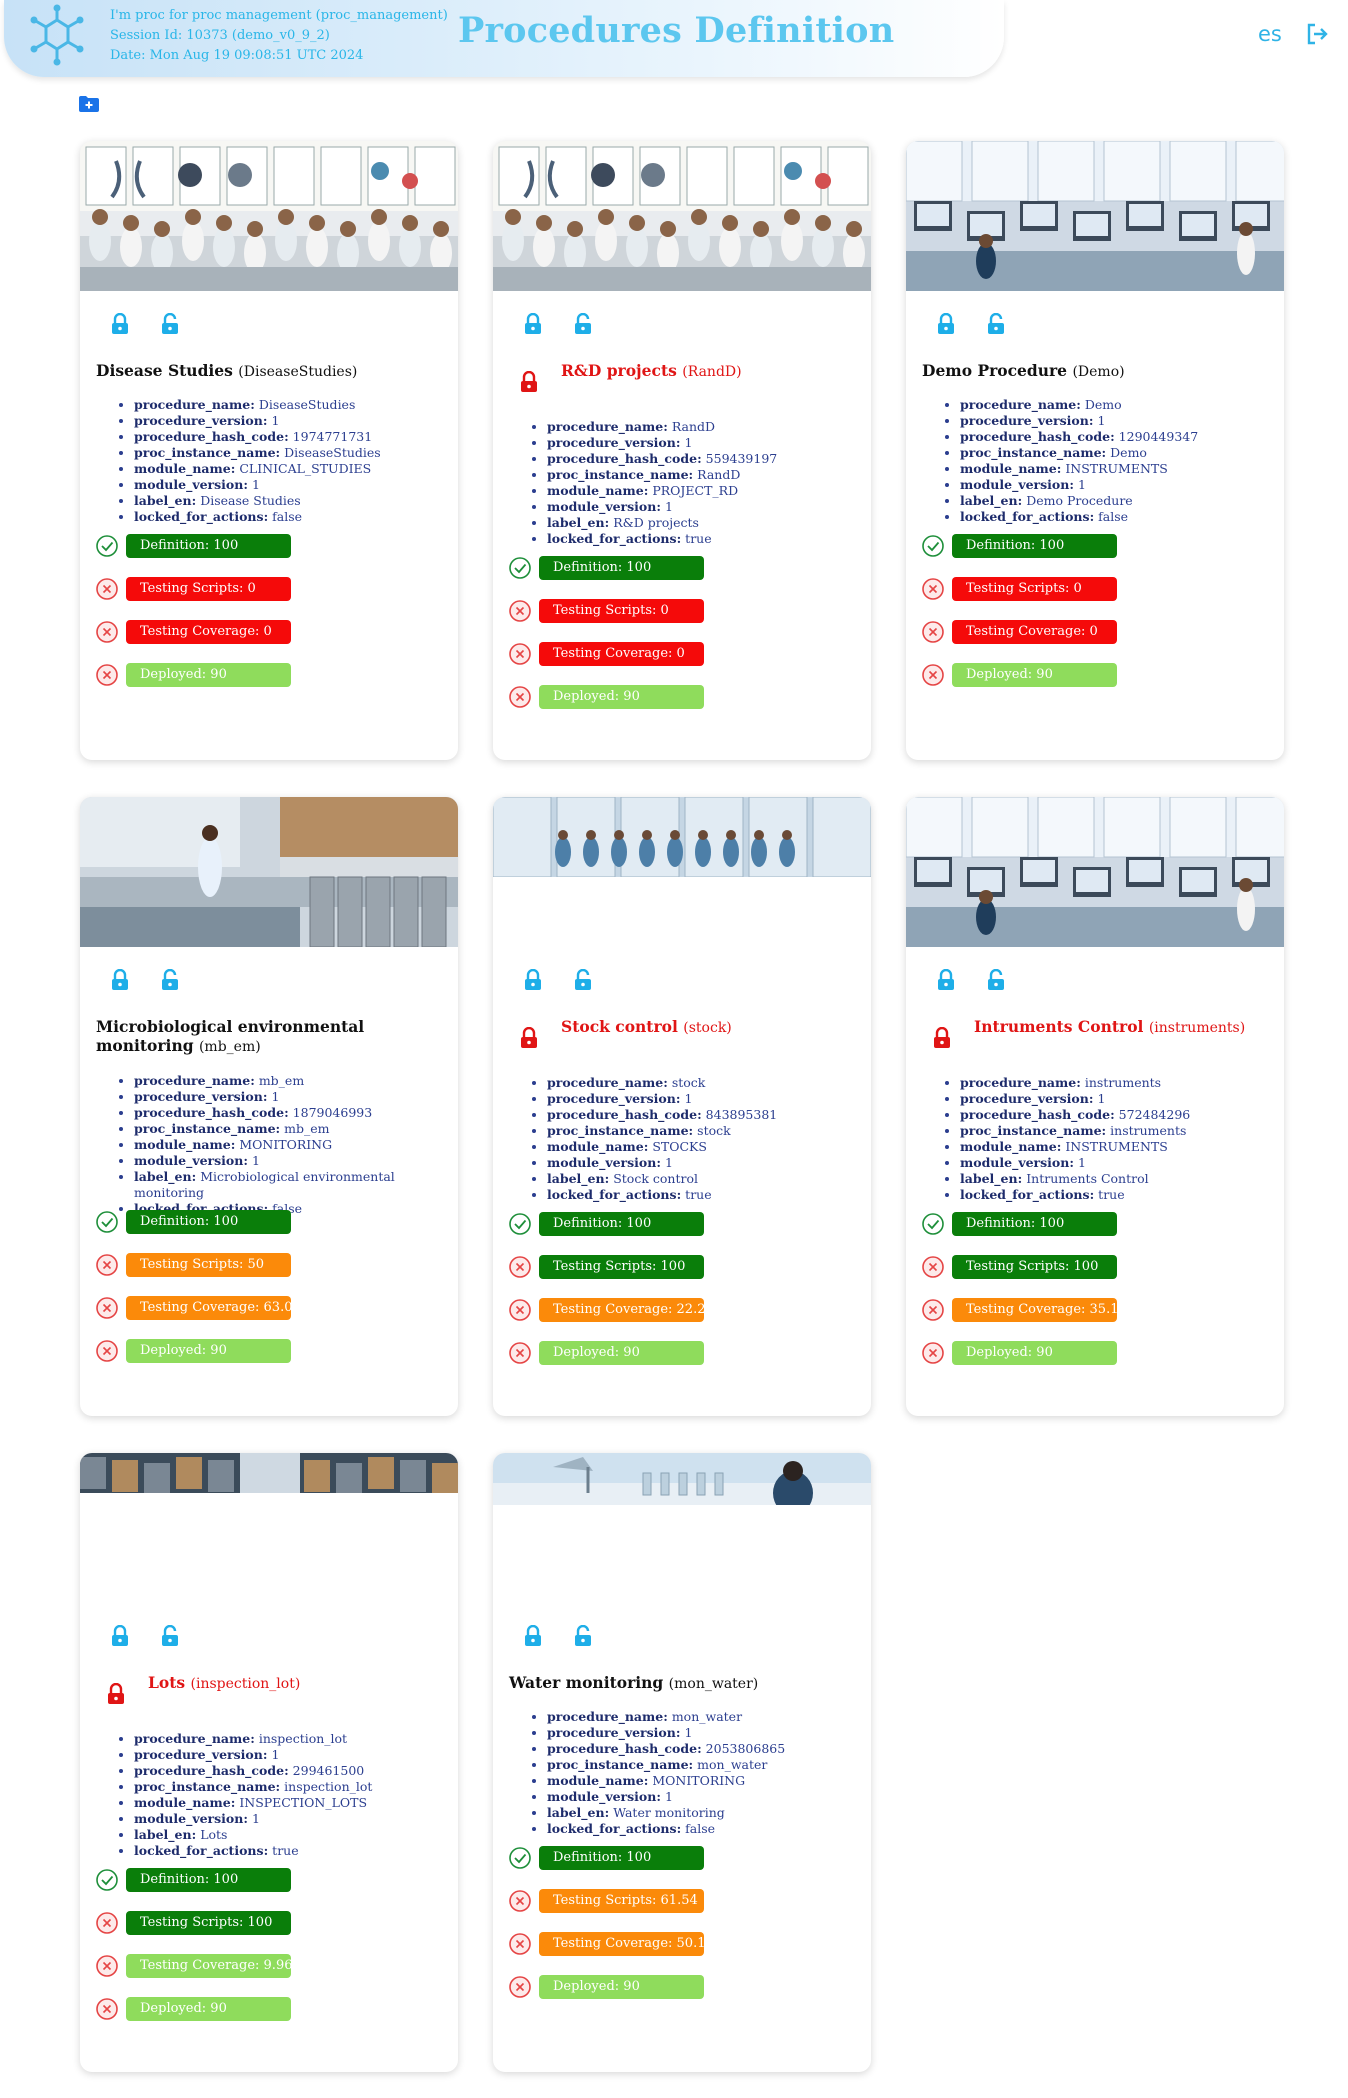  Describe the element at coordinates (1317, 34) in the screenshot. I see `logout-icon` at that location.